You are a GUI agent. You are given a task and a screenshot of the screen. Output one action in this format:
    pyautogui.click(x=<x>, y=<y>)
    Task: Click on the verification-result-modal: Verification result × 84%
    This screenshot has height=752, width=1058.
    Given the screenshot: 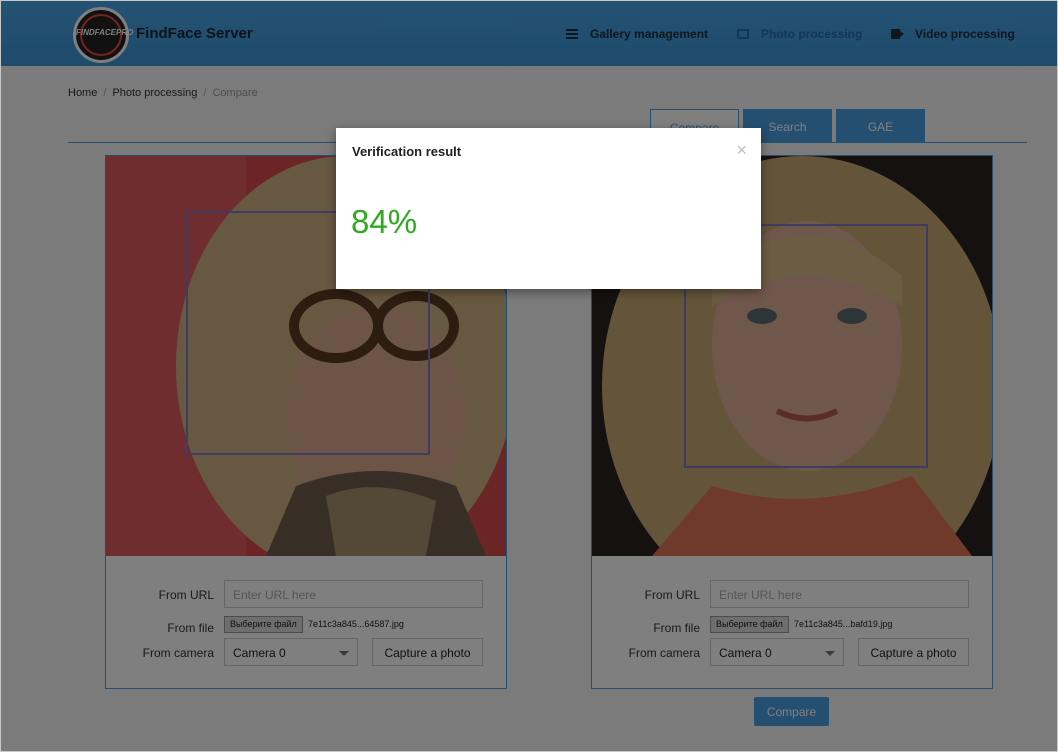 What is the action you would take?
    pyautogui.click(x=548, y=208)
    